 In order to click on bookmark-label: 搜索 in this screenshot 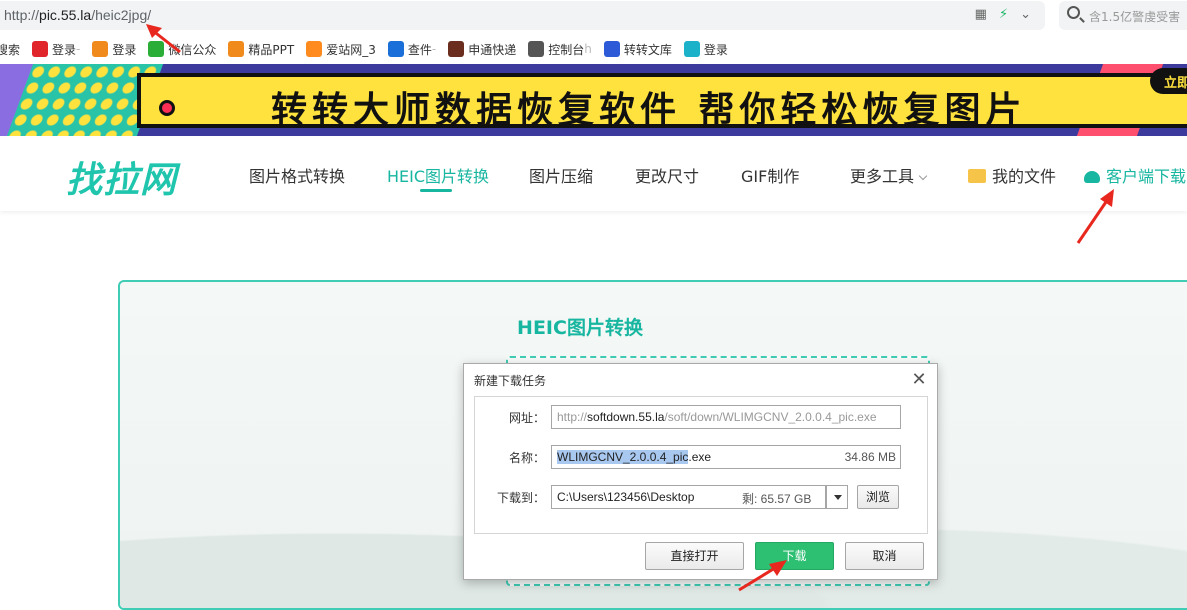, I will do `click(10, 49)`.